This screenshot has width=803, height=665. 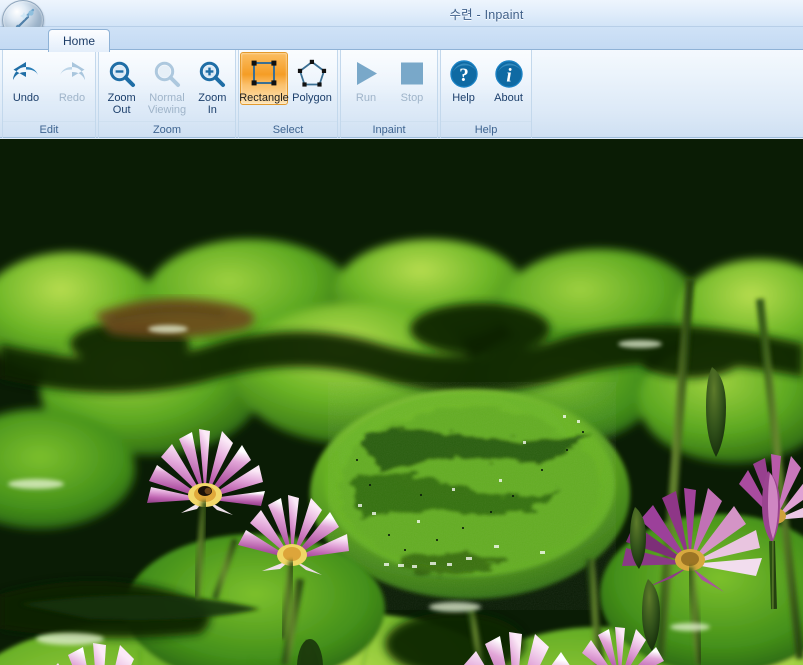 What do you see at coordinates (401, 20) in the screenshot?
I see `title-bar: 수련 - Inpaint` at bounding box center [401, 20].